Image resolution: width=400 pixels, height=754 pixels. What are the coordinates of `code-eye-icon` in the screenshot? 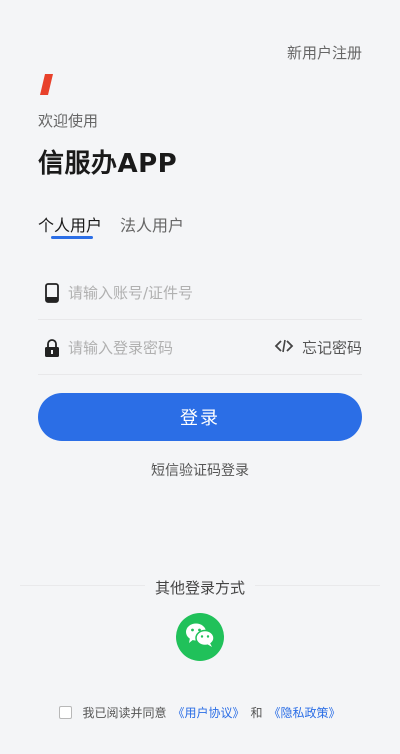 It's located at (284, 348).